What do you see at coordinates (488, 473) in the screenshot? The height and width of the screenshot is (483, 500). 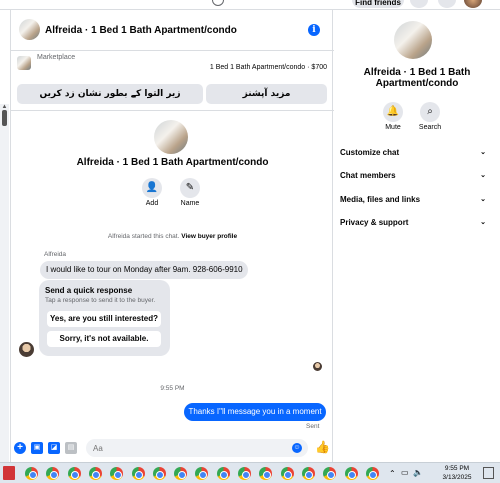 I see `notification-center-icon` at bounding box center [488, 473].